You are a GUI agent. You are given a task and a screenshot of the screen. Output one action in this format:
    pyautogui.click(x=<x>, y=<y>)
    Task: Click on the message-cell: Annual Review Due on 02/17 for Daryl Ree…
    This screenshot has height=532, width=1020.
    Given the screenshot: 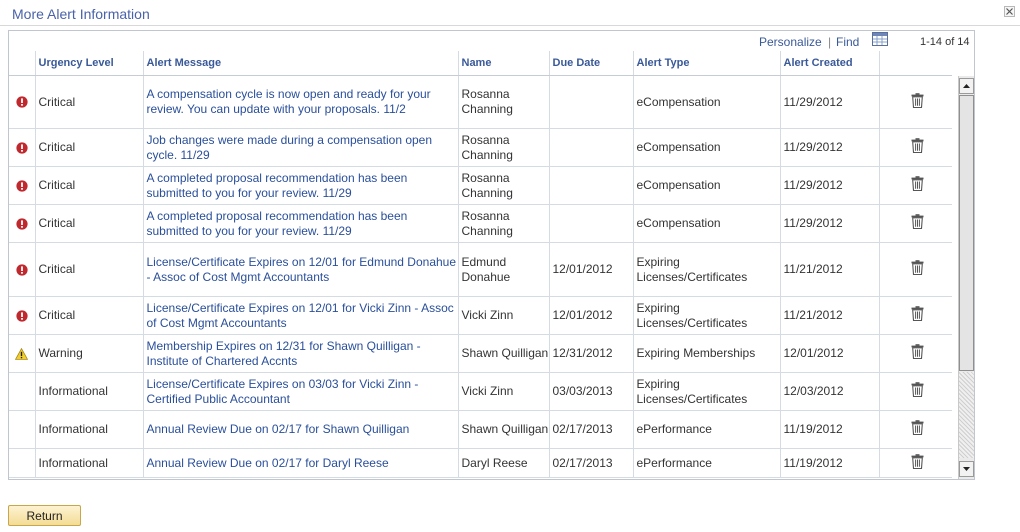 What is the action you would take?
    pyautogui.click(x=300, y=463)
    